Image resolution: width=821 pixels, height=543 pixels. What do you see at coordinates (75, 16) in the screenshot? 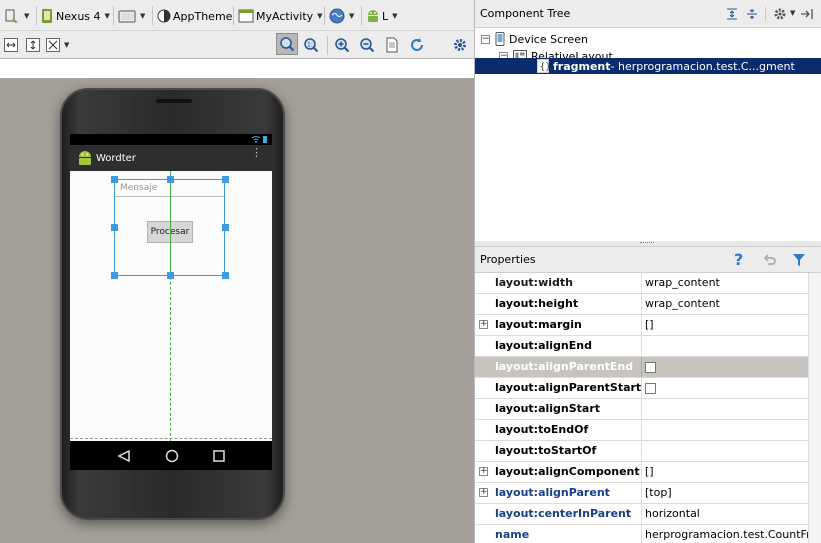
I see `device-selector: Nexus 4 ▼` at bounding box center [75, 16].